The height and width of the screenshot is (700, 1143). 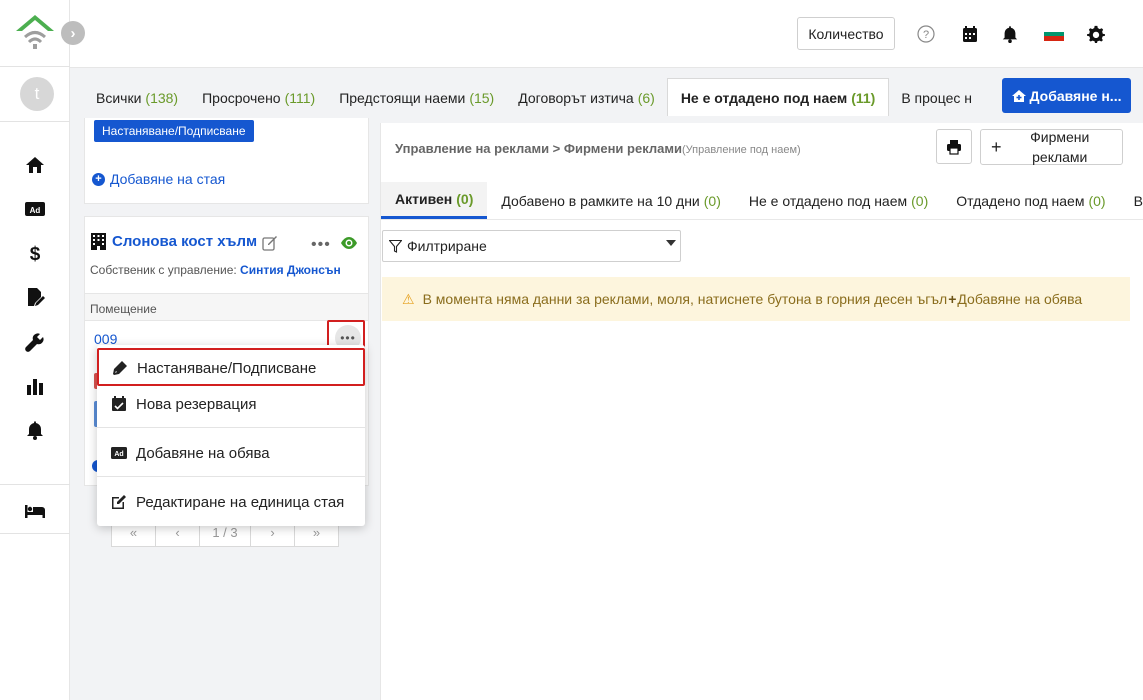 What do you see at coordinates (606, 34) in the screenshot?
I see `top-bar: Количество ?` at bounding box center [606, 34].